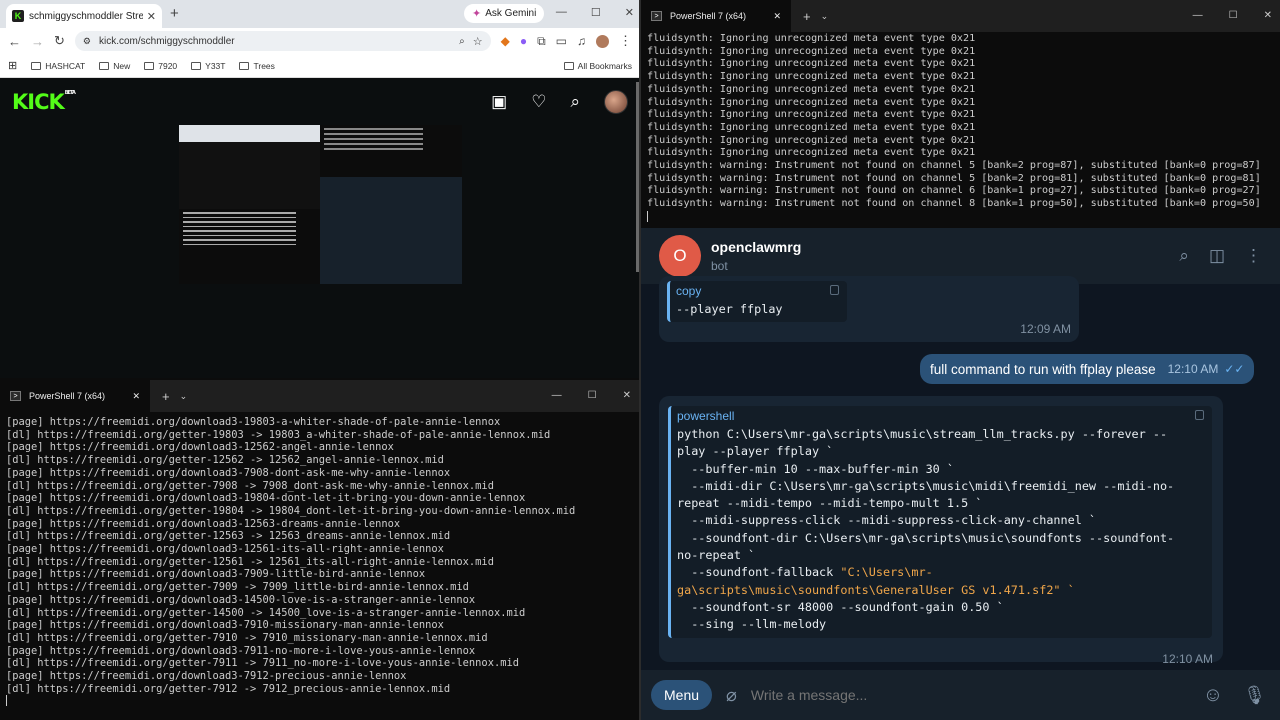 The image size is (1280, 720). I want to click on heart-icon: ♡, so click(538, 102).